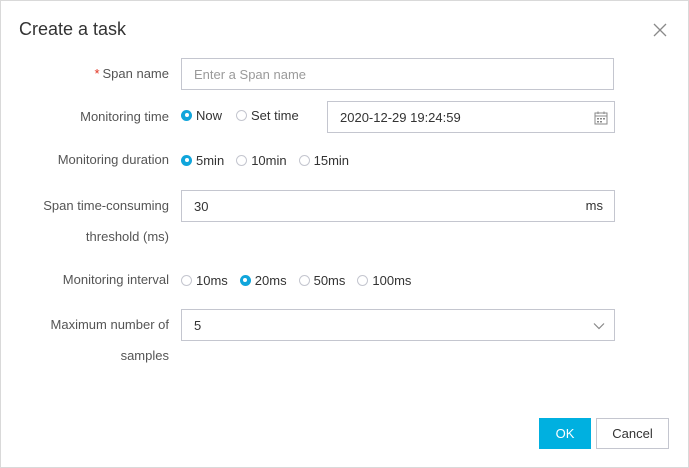 The image size is (689, 468). What do you see at coordinates (660, 30) in the screenshot?
I see `close-icon` at bounding box center [660, 30].